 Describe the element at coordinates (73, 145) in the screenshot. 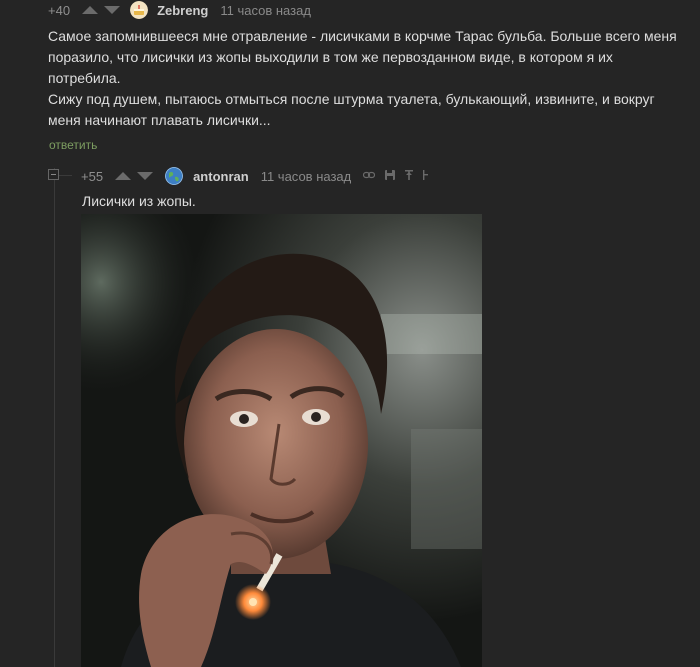

I see `reply-link: ответить` at that location.